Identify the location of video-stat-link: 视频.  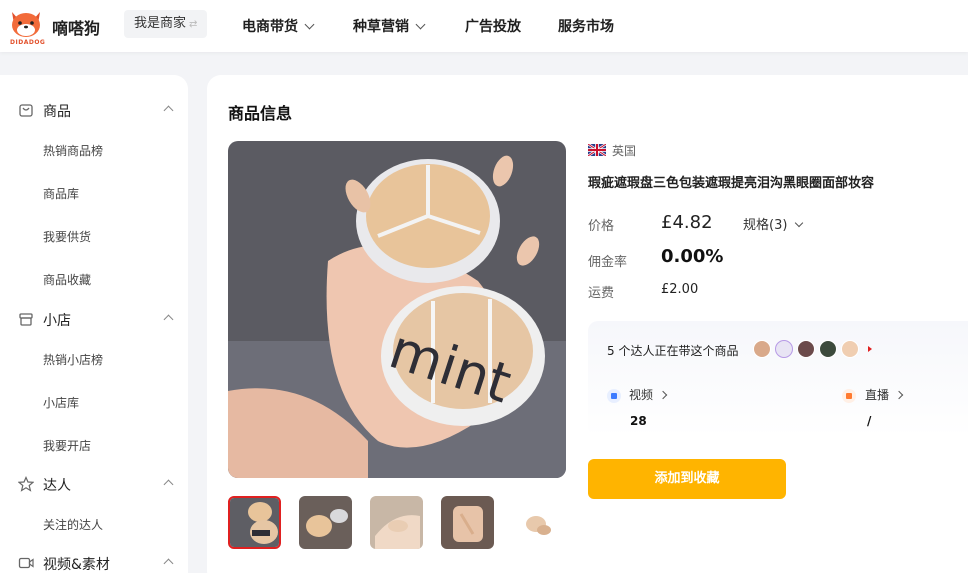
(648, 394).